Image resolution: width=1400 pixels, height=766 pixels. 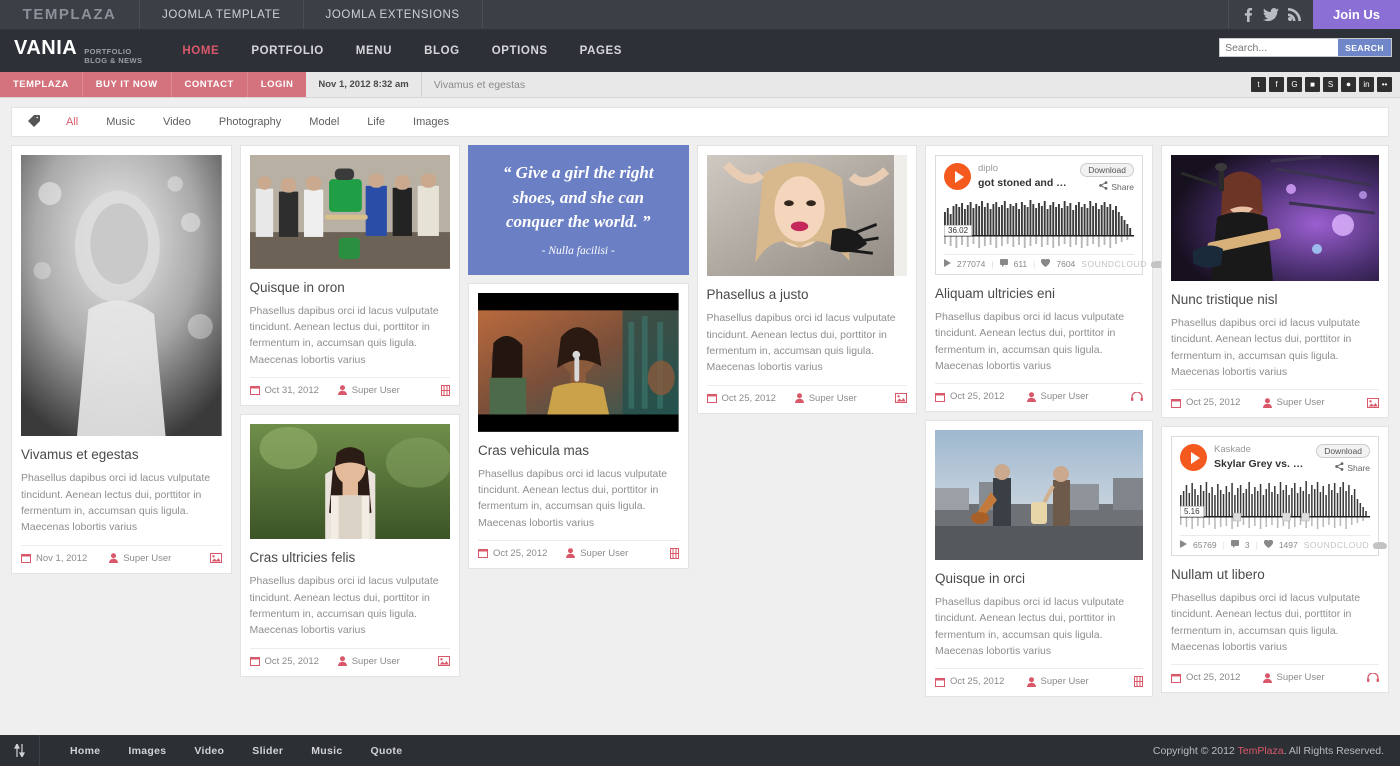 What do you see at coordinates (393, 14) in the screenshot?
I see `topbar-link-joomla-extensions: JOOMLA EXTENSIONS` at bounding box center [393, 14].